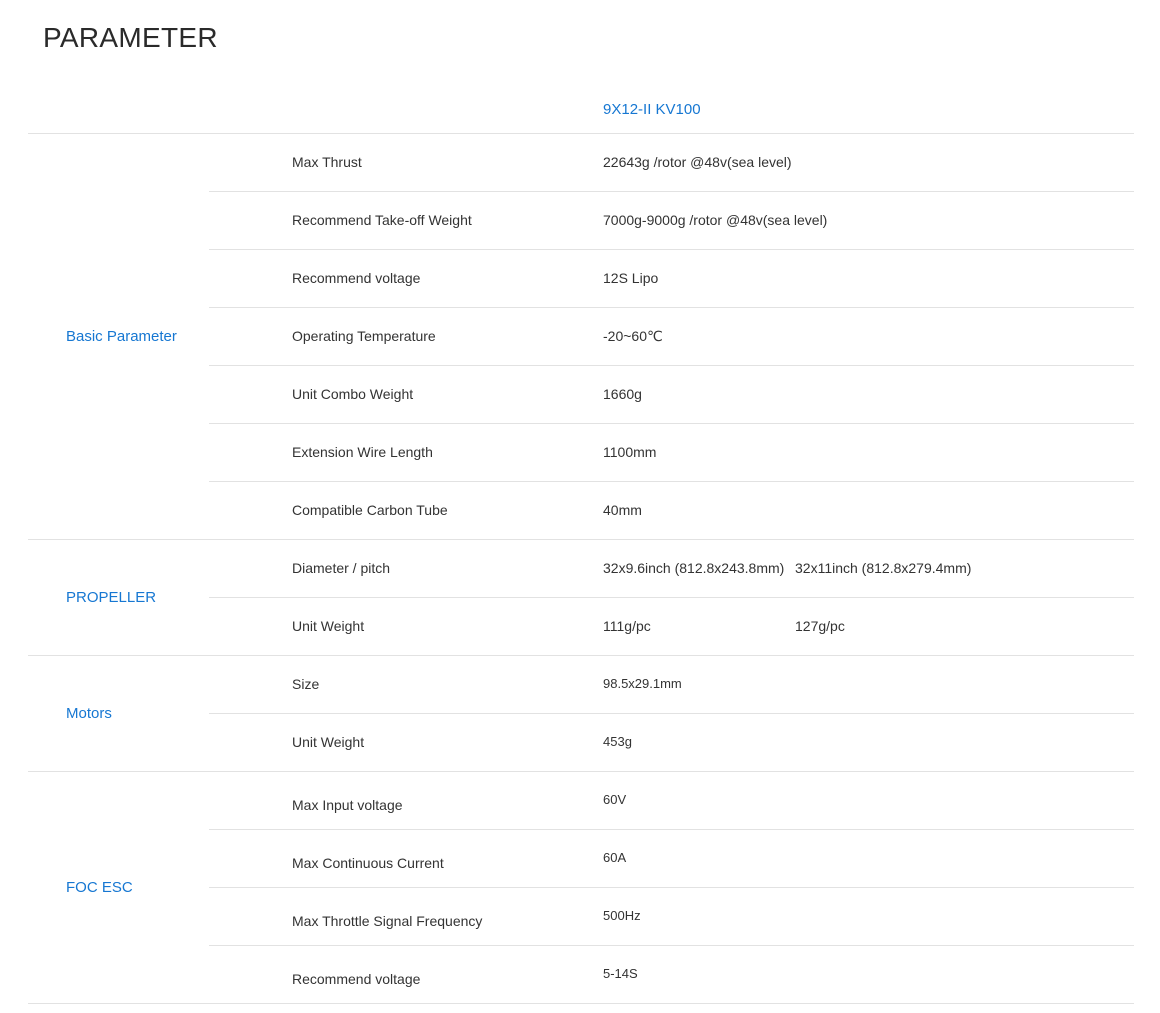  What do you see at coordinates (627, 626) in the screenshot?
I see `param-value: 111g/pc` at bounding box center [627, 626].